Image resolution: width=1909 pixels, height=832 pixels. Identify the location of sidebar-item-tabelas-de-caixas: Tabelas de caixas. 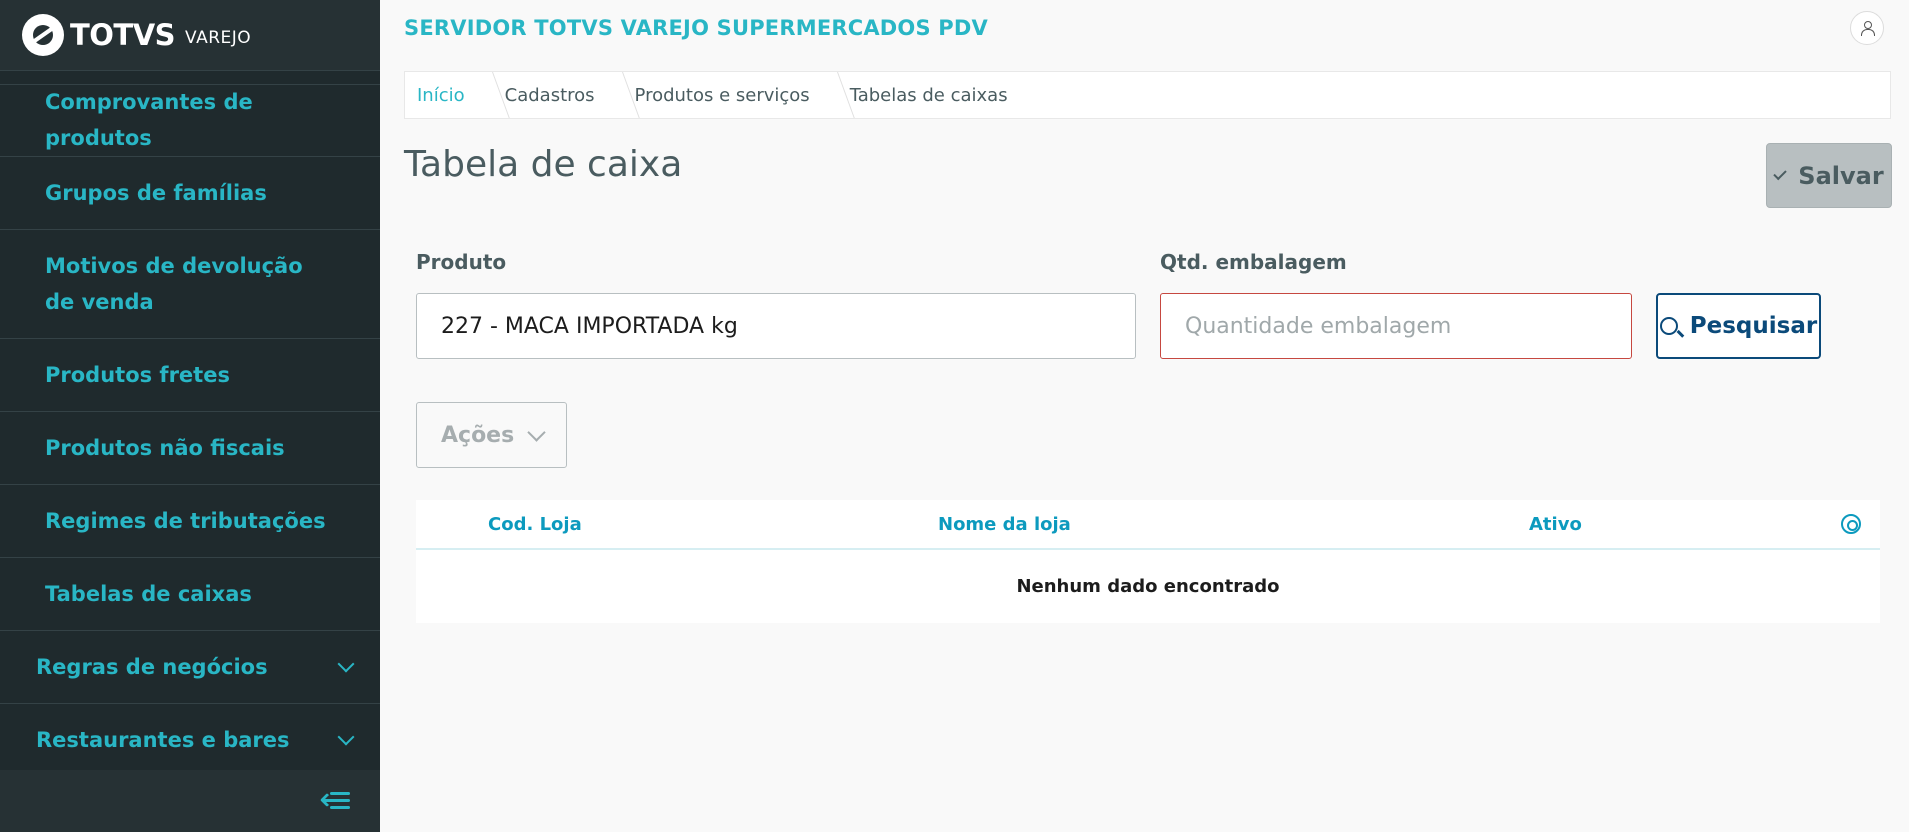
(190, 594).